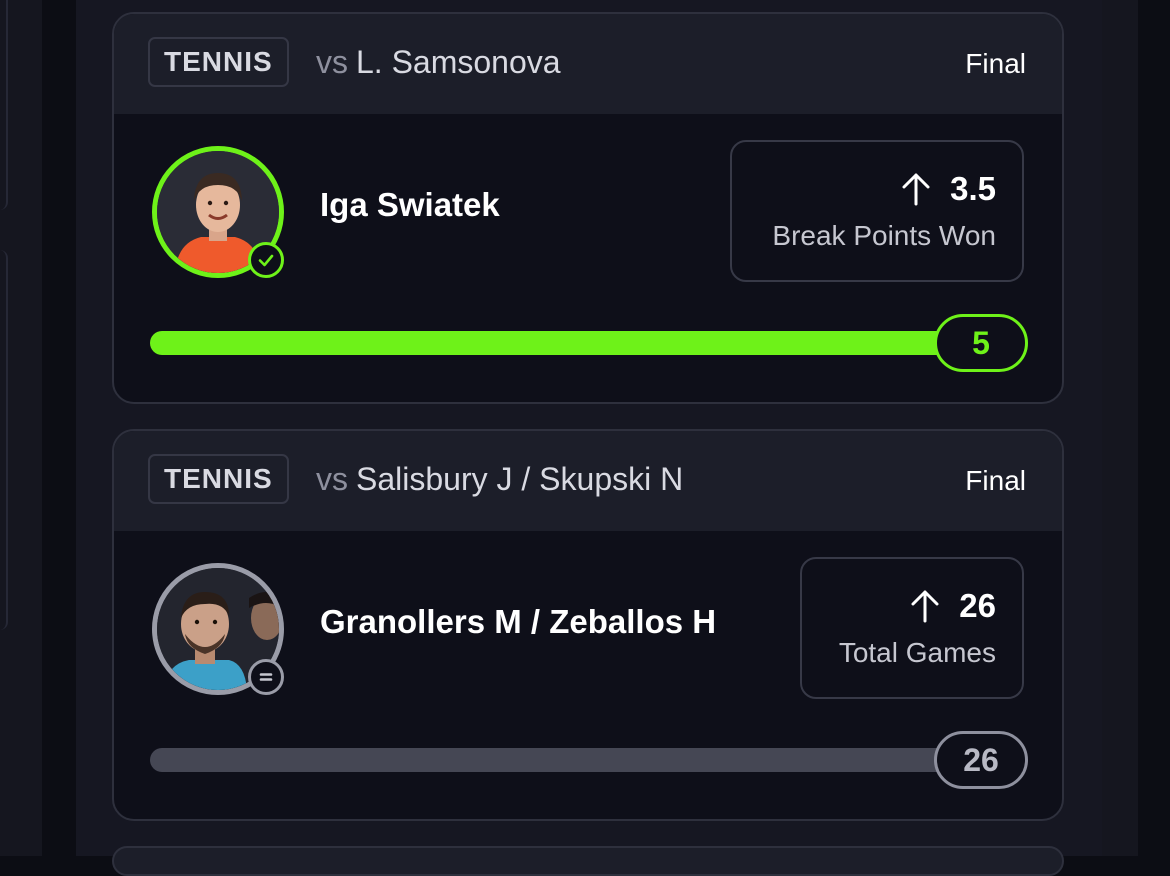  Describe the element at coordinates (520, 479) in the screenshot. I see `opponent-name: Salisbury J / Skupski N` at that location.